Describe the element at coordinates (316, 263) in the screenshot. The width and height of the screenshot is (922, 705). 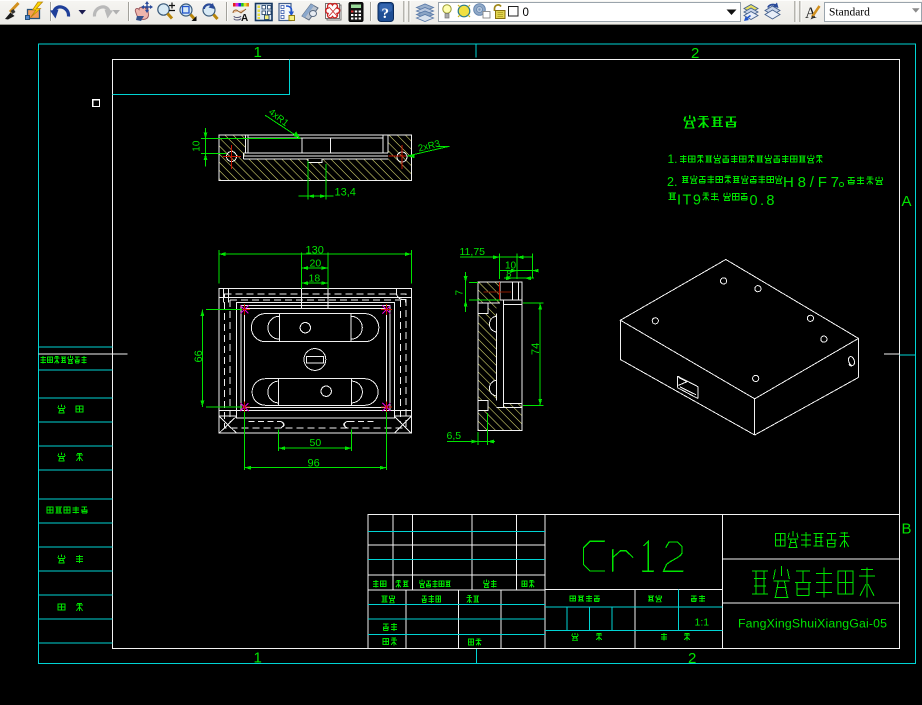
I see `svg-text: 20` at that location.